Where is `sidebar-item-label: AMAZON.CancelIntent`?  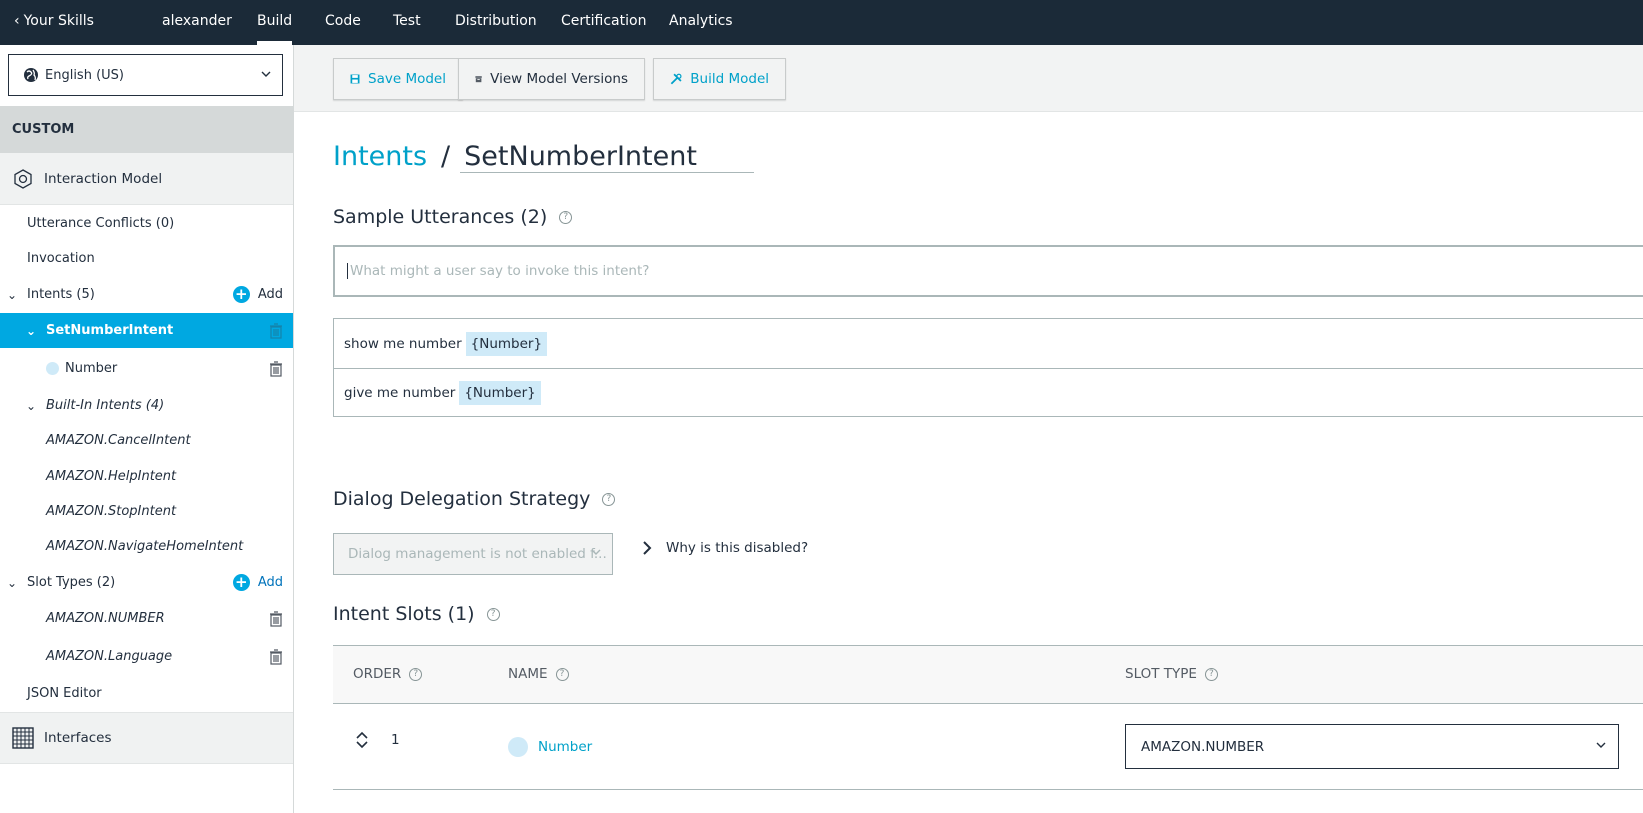
sidebar-item-label: AMAZON.CancelIntent is located at coordinates (118, 440).